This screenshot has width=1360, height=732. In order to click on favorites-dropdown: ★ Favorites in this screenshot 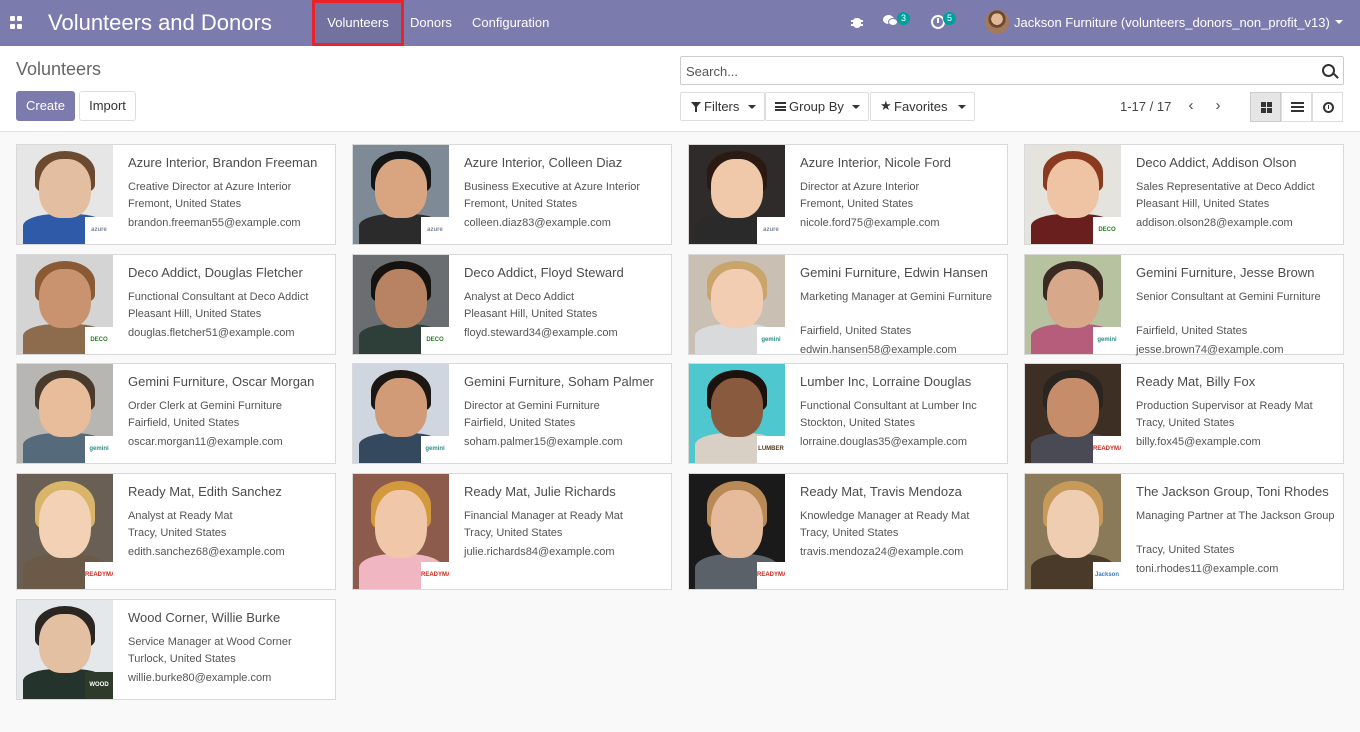, I will do `click(922, 106)`.